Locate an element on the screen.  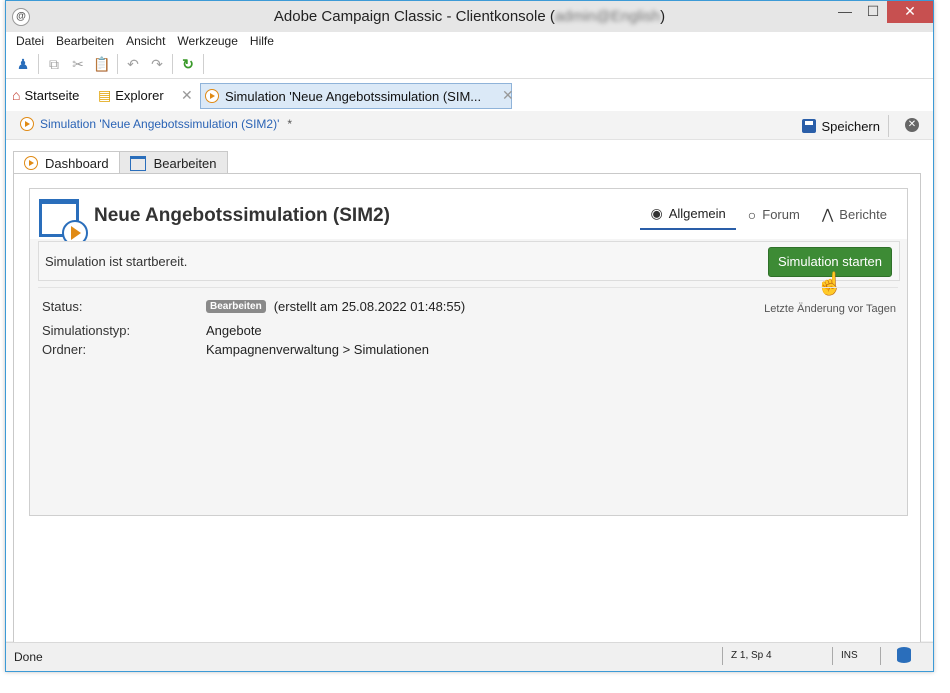
window-title-text: Adobe Campaign Classic - Clientkonsole ( is located at coordinates (414, 16).